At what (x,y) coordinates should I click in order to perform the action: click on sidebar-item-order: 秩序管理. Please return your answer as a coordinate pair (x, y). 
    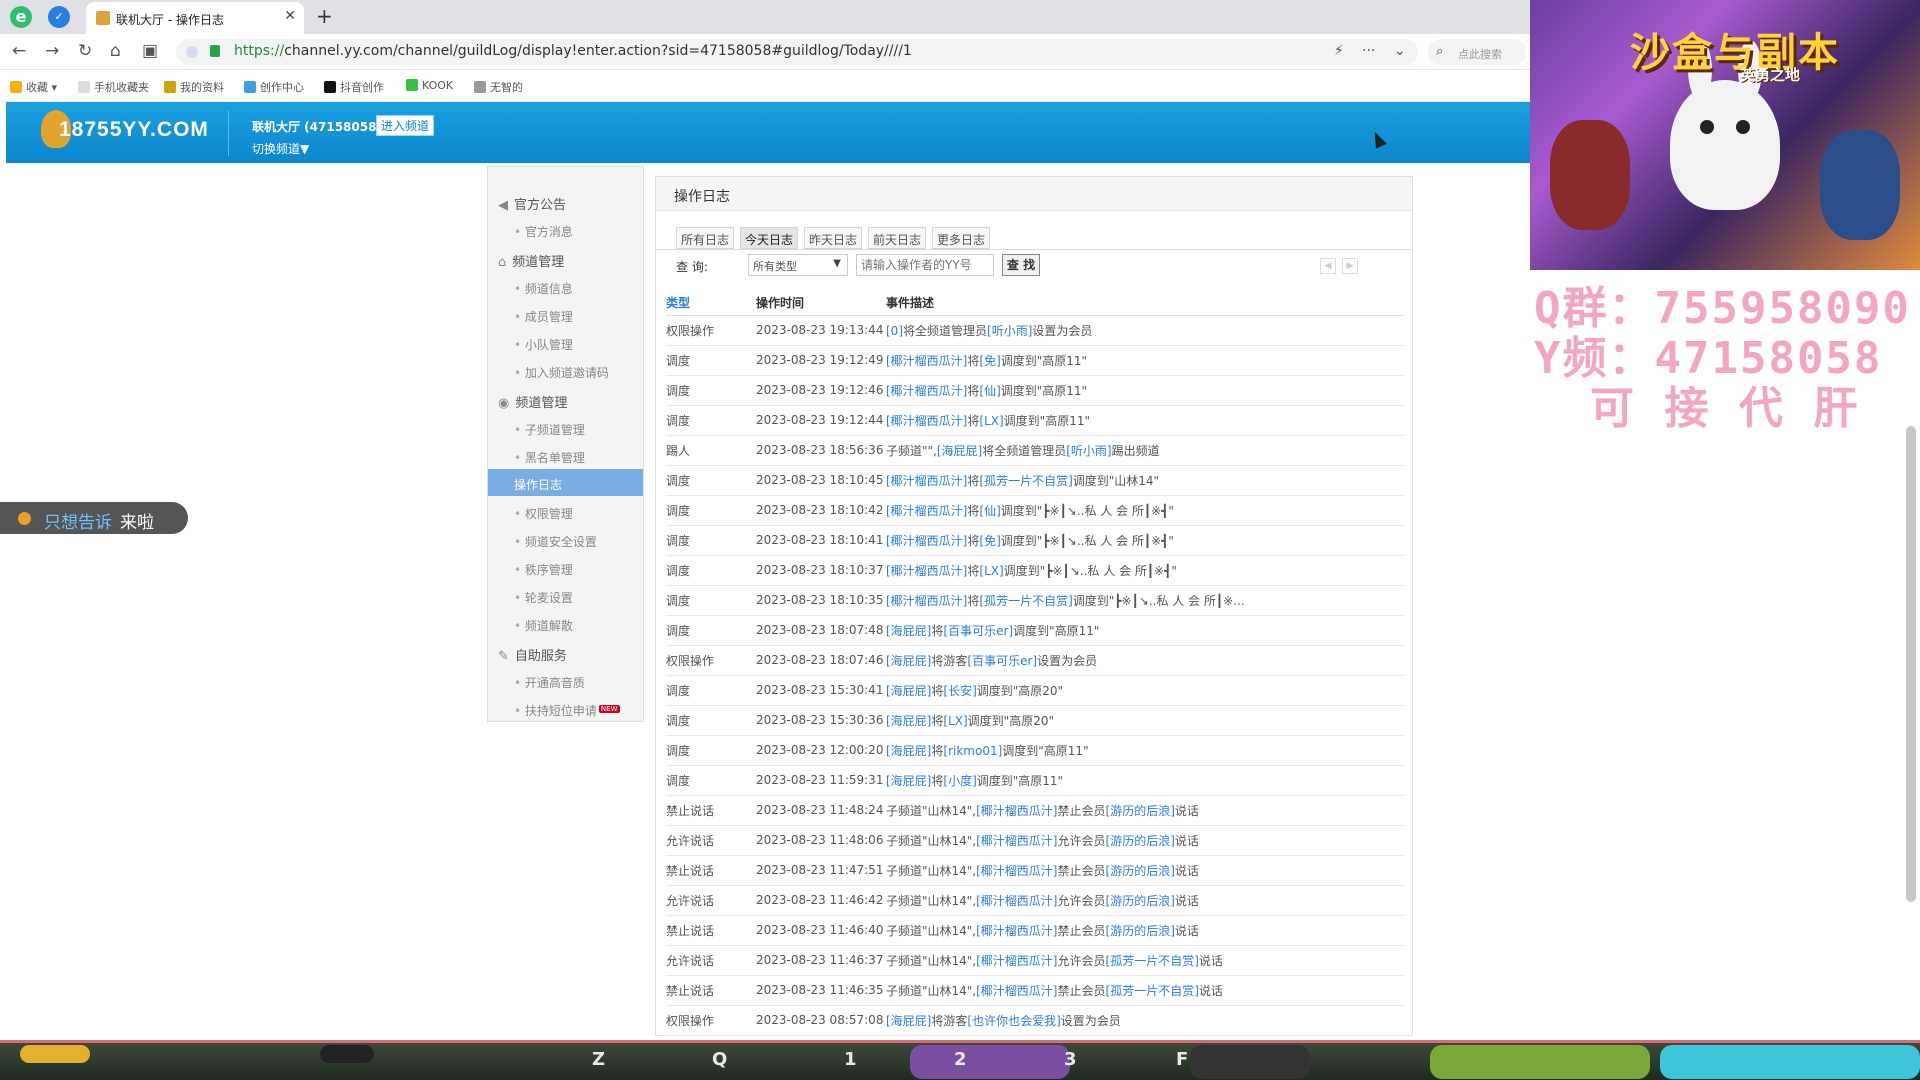
    Looking at the image, I should click on (543, 569).